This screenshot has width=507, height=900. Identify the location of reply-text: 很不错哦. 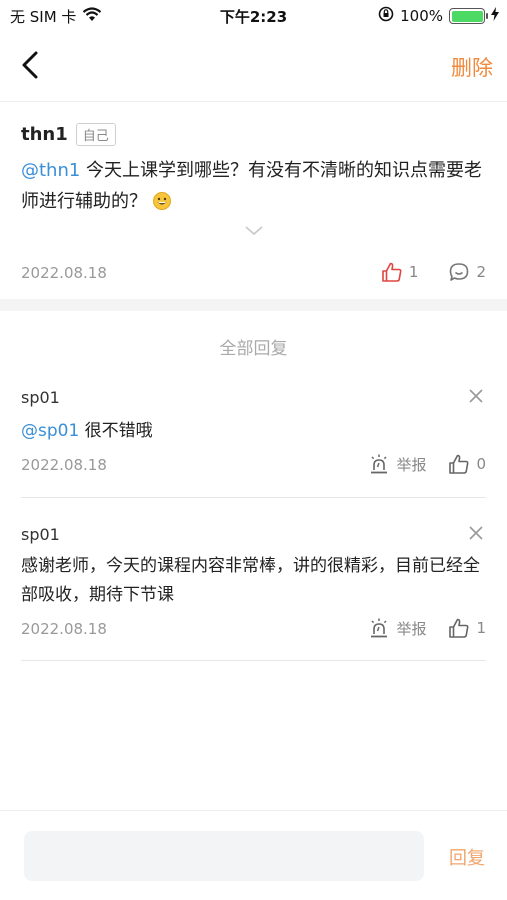
(116, 431).